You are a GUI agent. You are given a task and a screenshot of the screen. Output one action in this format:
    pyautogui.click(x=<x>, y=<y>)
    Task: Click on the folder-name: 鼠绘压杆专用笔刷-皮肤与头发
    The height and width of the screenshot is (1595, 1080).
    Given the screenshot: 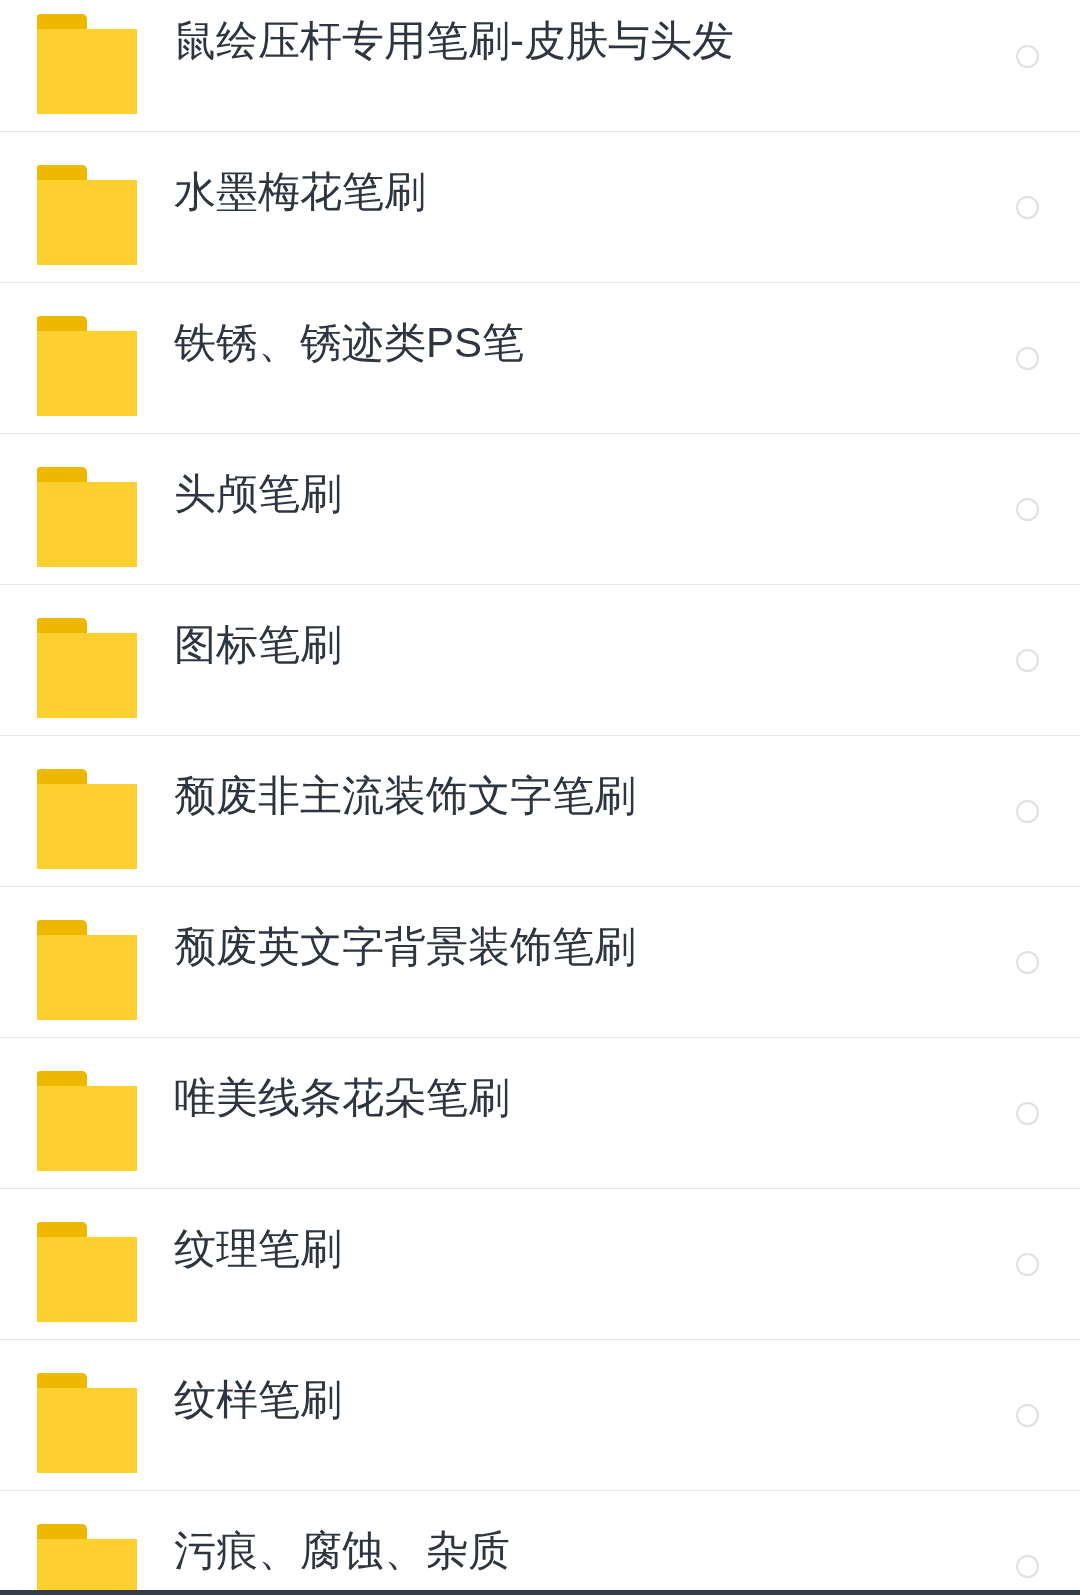 What is the action you would take?
    pyautogui.click(x=454, y=41)
    